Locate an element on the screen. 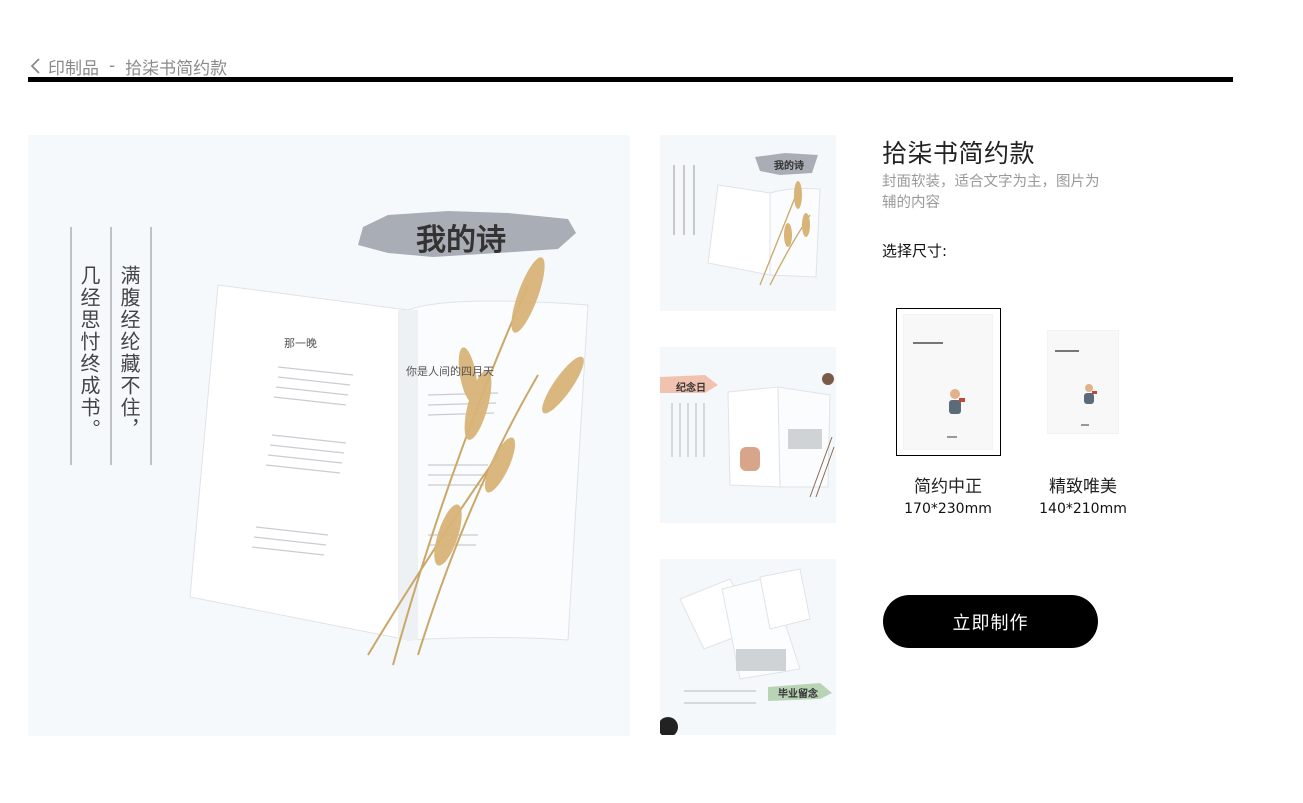 The height and width of the screenshot is (803, 1303). header-divider is located at coordinates (630, 79).